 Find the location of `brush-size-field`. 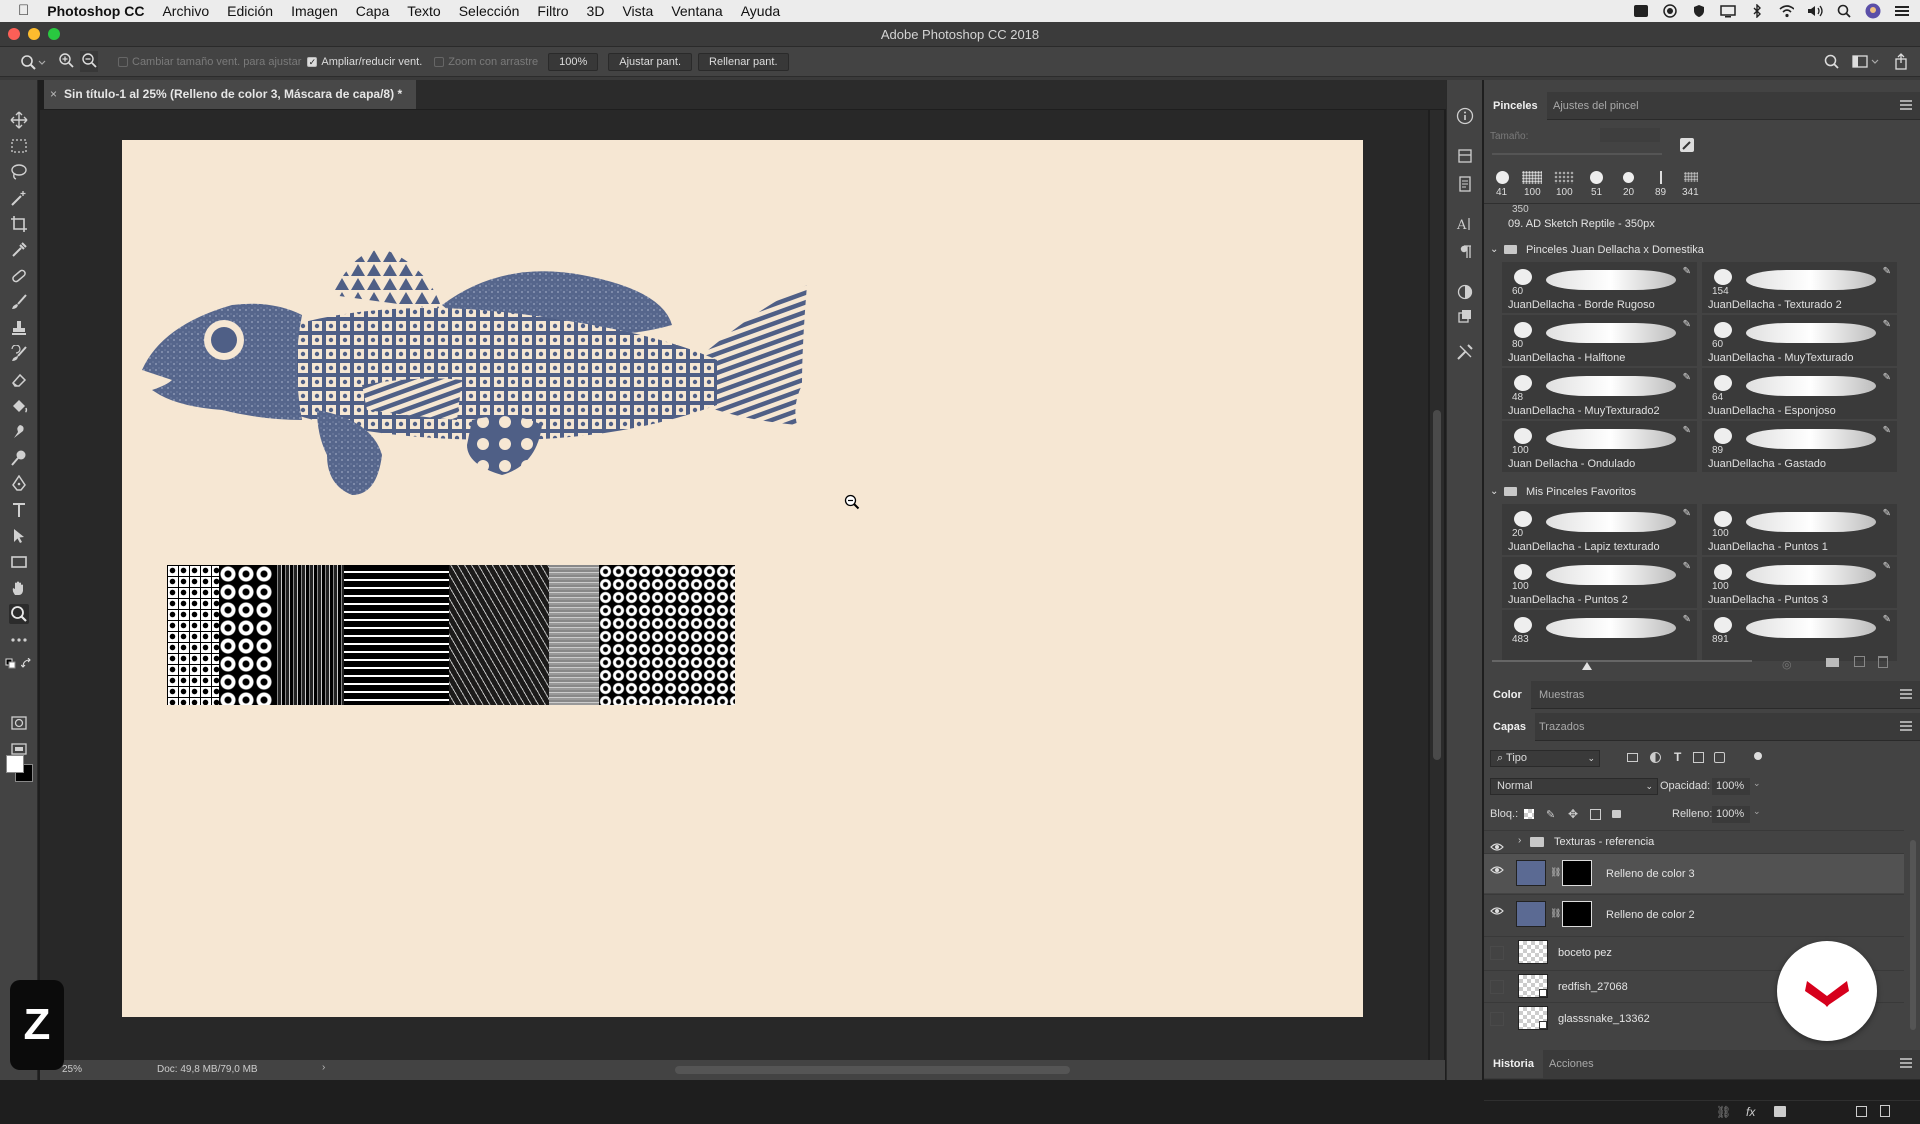

brush-size-field is located at coordinates (1630, 135).